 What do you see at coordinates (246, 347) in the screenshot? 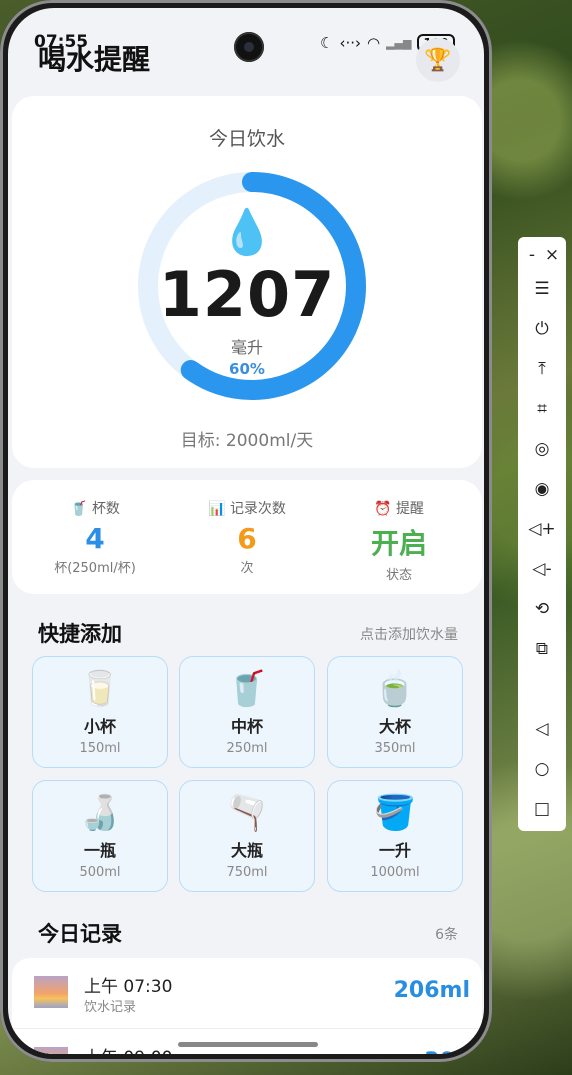
I see `intake-unit: 毫升` at bounding box center [246, 347].